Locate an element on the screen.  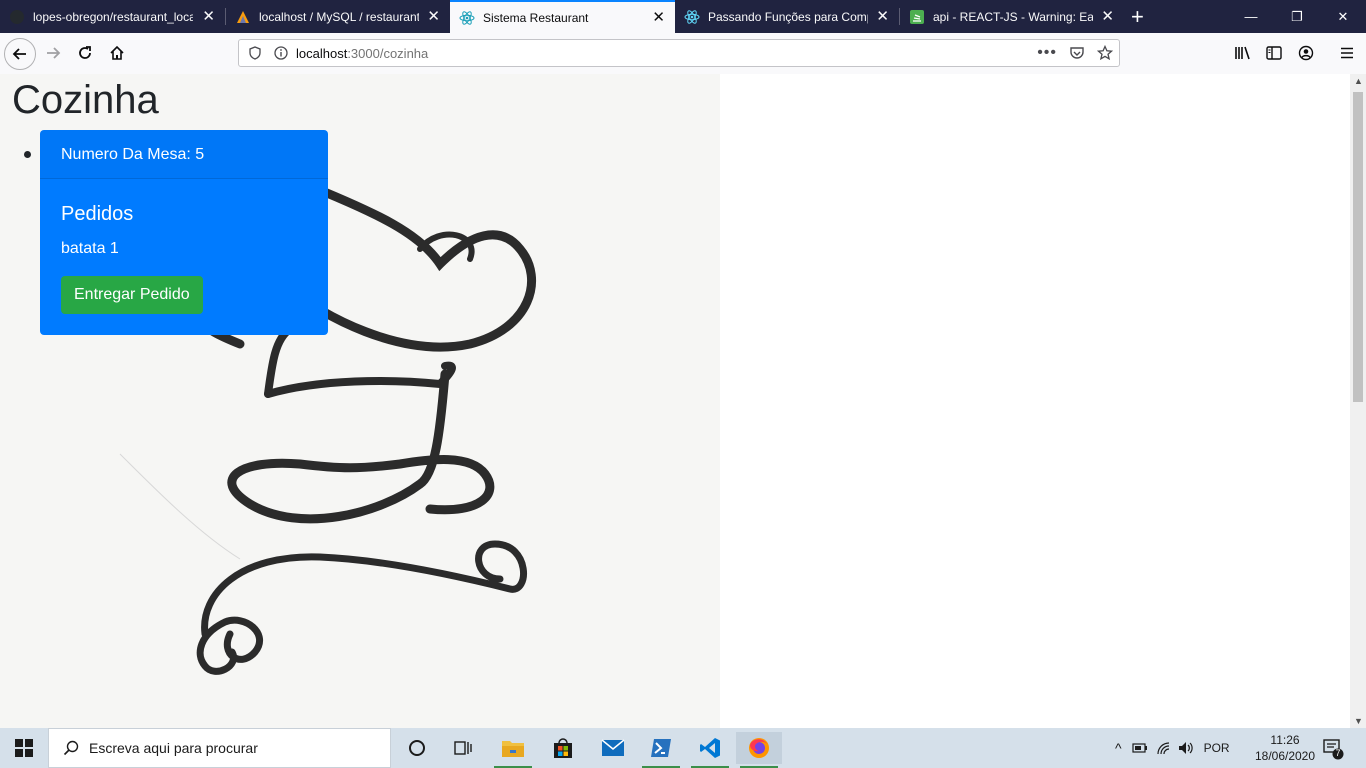
back-arrow-icon is located at coordinates (19, 54).